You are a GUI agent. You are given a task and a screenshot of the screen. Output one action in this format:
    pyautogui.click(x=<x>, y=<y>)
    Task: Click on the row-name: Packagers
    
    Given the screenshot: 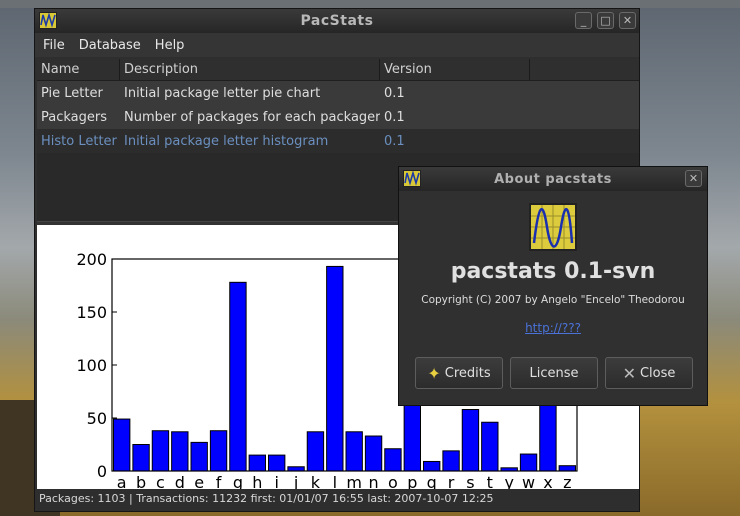 What is the action you would take?
    pyautogui.click(x=74, y=117)
    